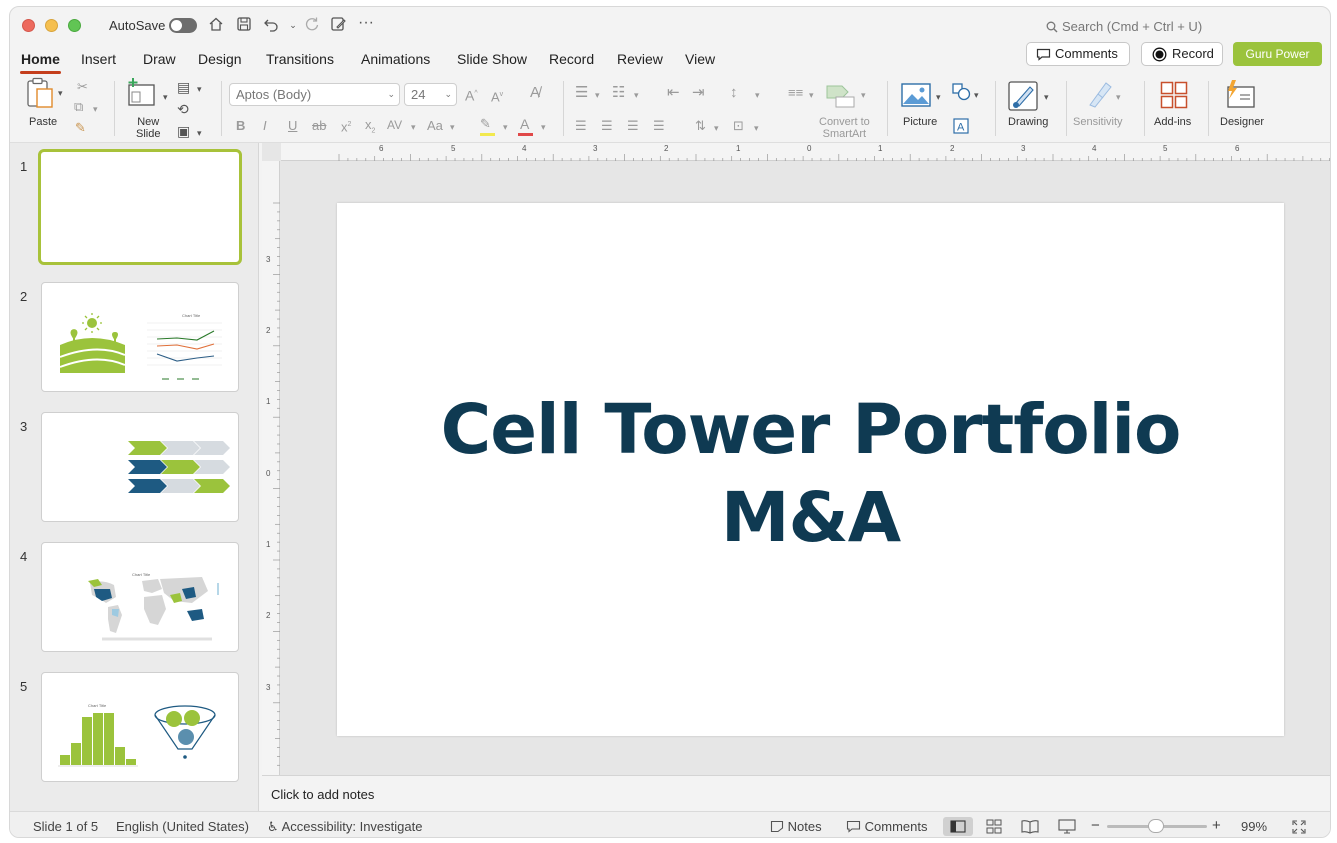 The width and height of the screenshot is (1337, 843). I want to click on comments-toggle: Comments, so click(886, 826).